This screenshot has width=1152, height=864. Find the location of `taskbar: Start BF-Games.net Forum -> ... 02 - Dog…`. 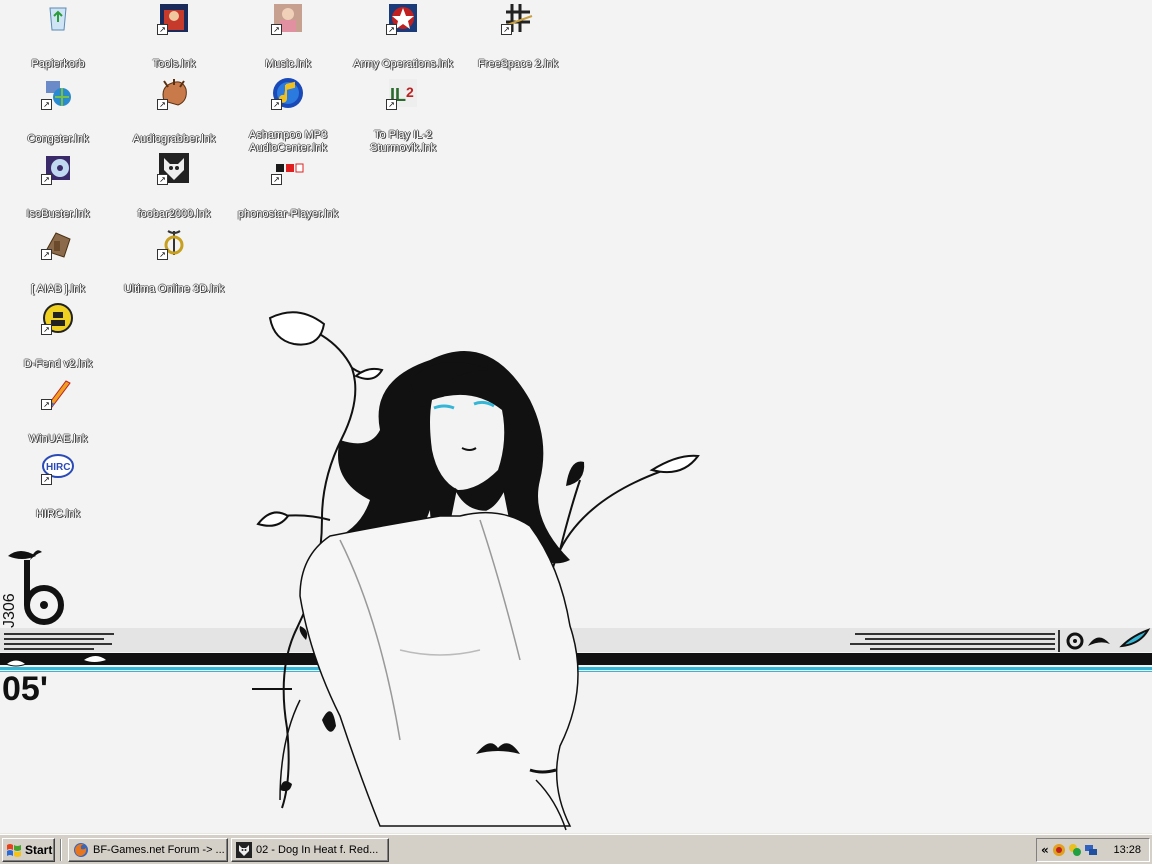

taskbar: Start BF-Games.net Forum -> ... 02 - Dog… is located at coordinates (576, 849).